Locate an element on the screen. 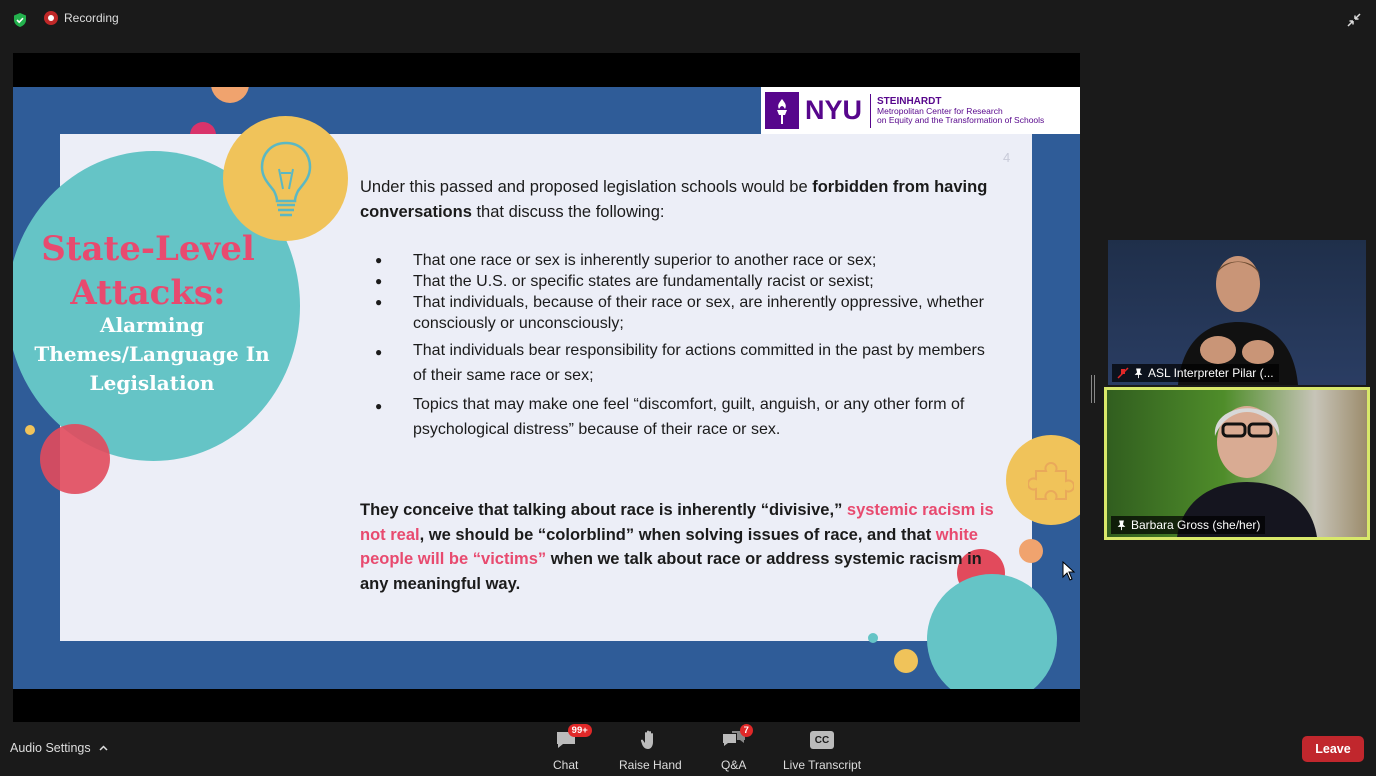  raise-hand-icon is located at coordinates (650, 740).